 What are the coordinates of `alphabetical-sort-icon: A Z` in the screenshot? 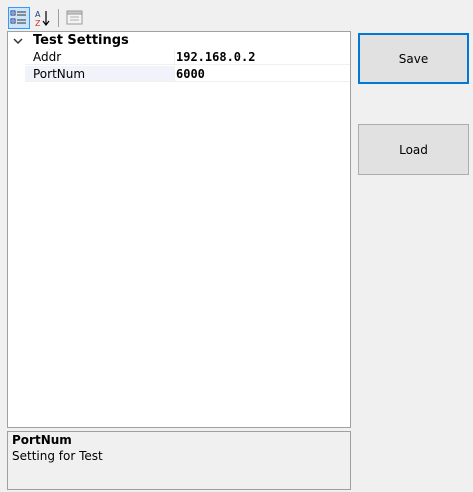 It's located at (42, 19).